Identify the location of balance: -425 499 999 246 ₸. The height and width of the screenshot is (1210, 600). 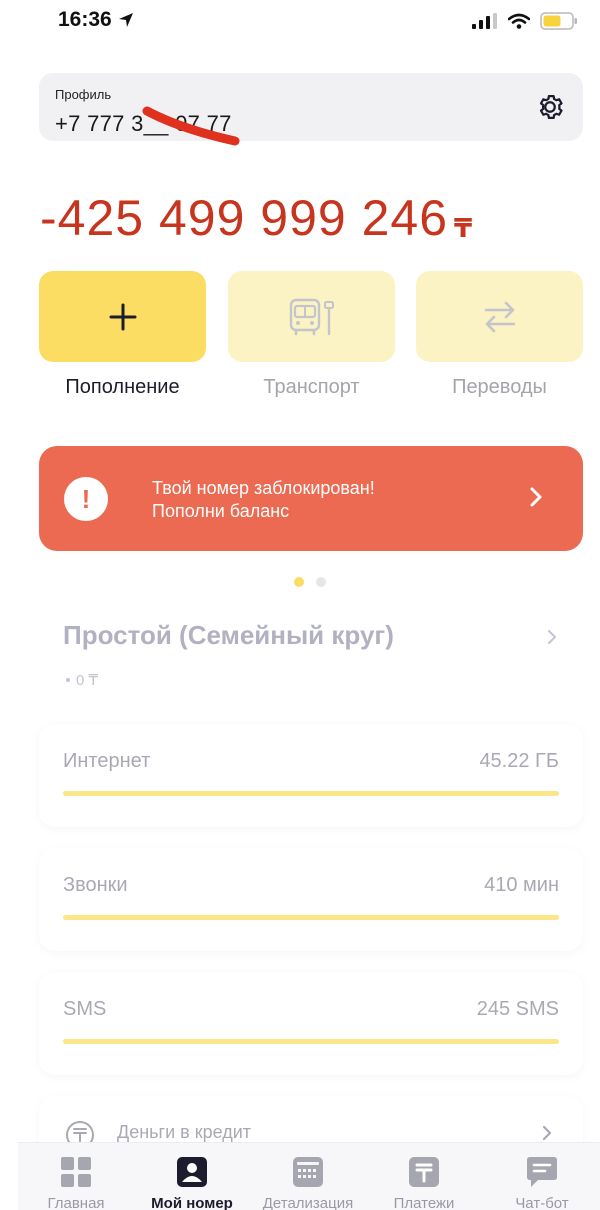
(256, 218).